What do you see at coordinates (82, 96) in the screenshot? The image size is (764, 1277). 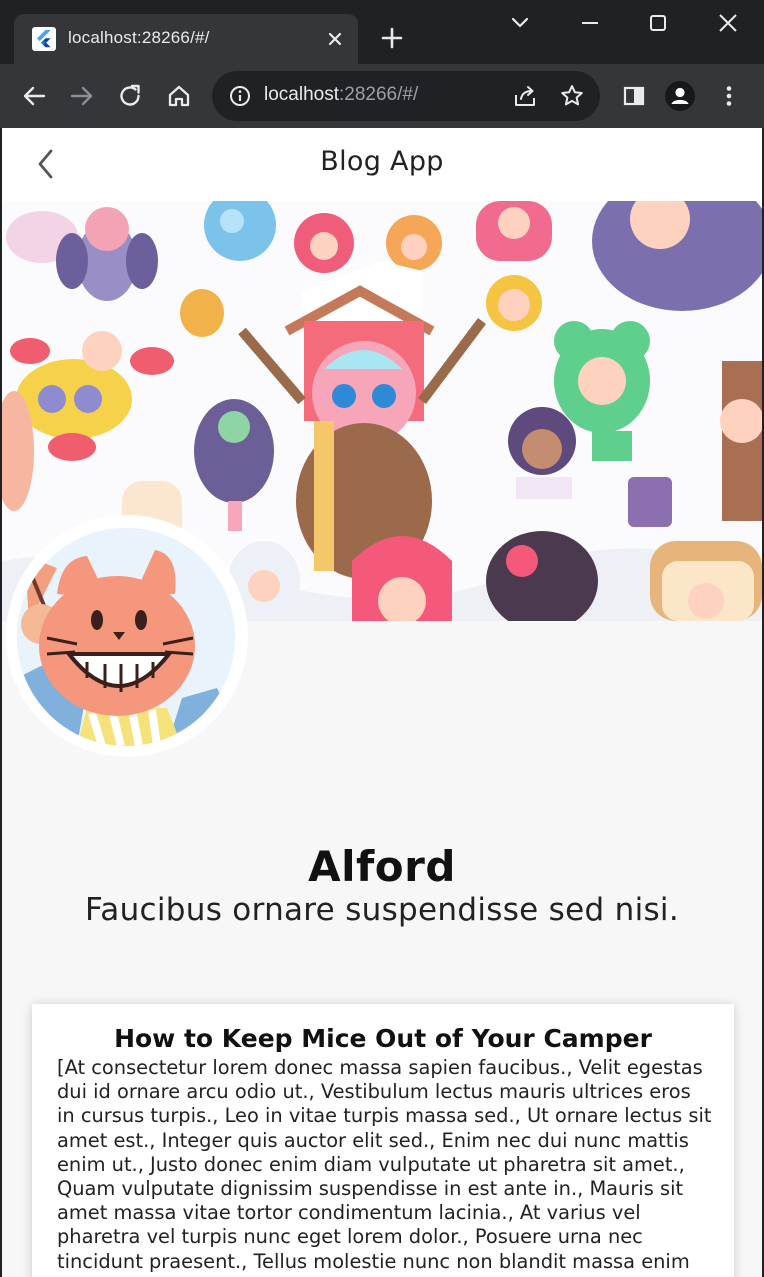 I see `browser-forward-icon` at bounding box center [82, 96].